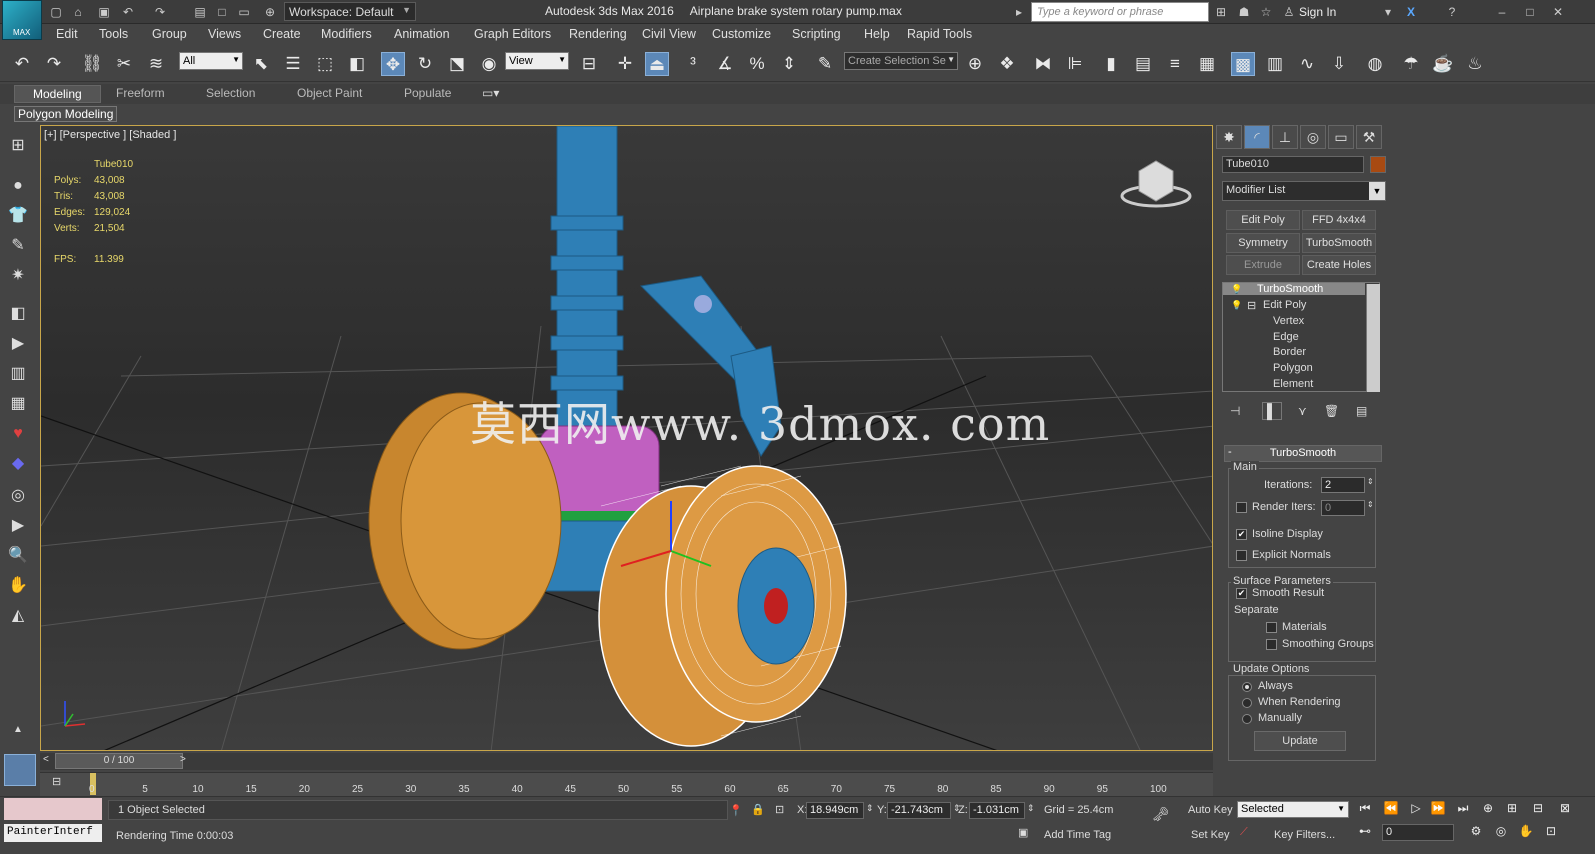 The height and width of the screenshot is (854, 1595). What do you see at coordinates (693, 64) in the screenshot?
I see `snaps-toggle-icon: ³` at bounding box center [693, 64].